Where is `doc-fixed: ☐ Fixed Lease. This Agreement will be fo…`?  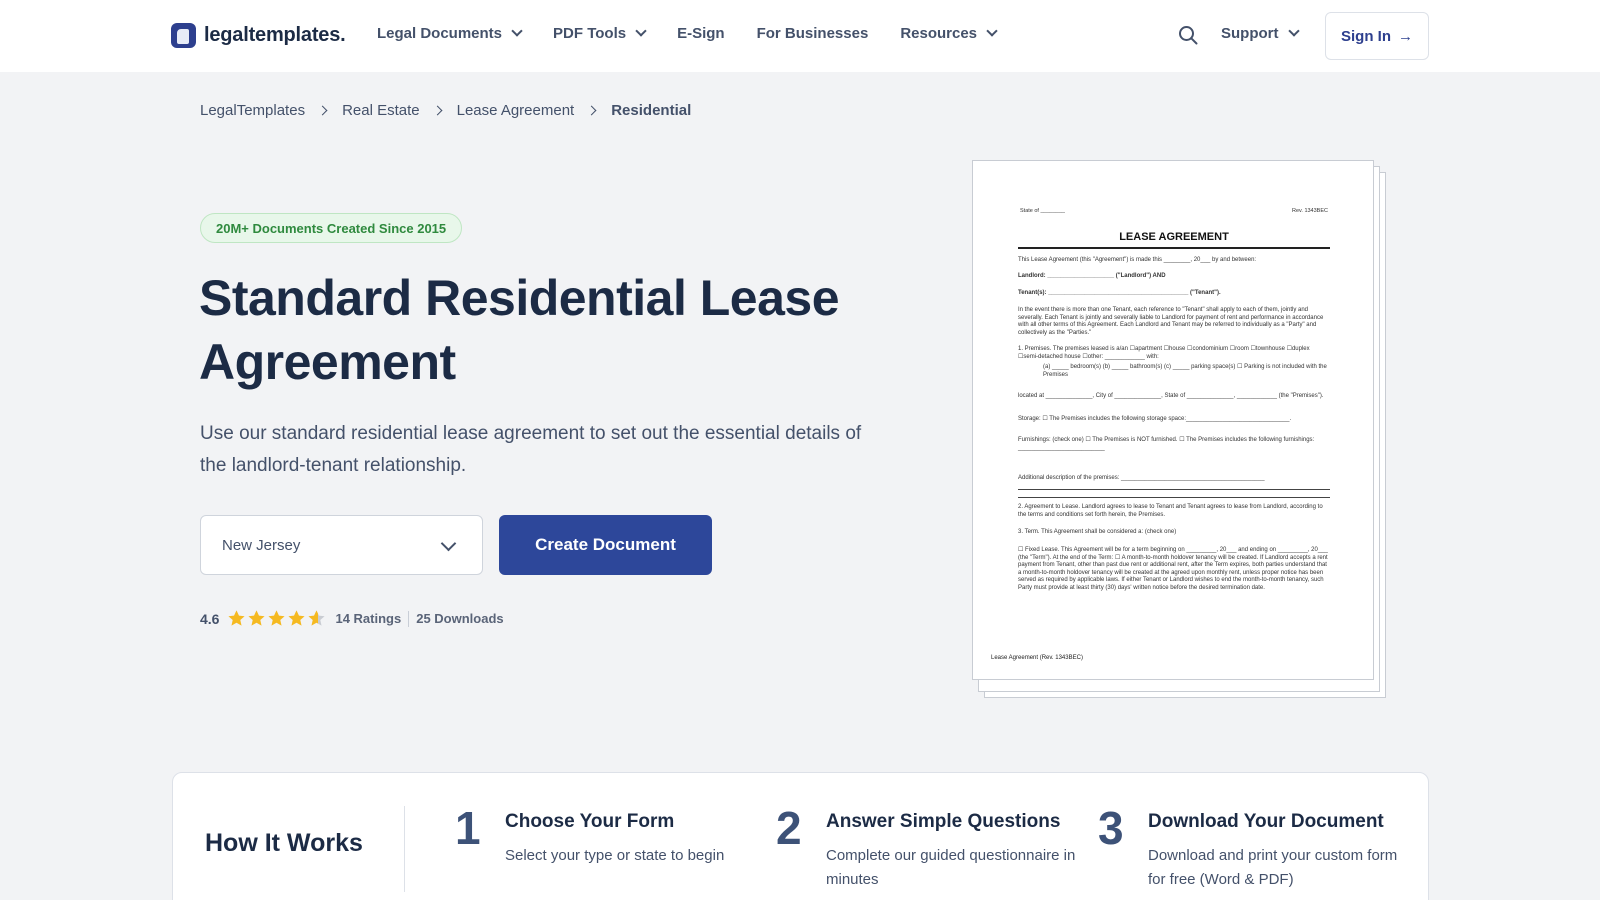 doc-fixed: ☐ Fixed Lease. This Agreement will be fo… is located at coordinates (1173, 569).